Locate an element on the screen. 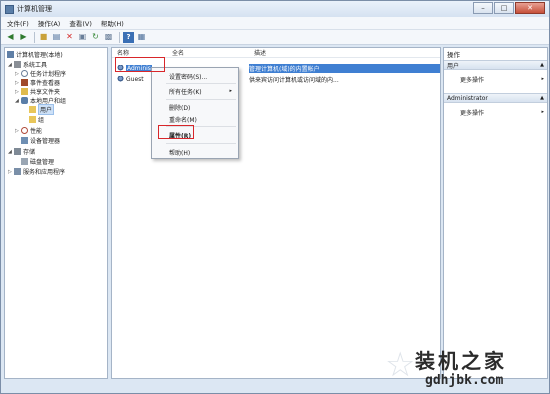  list-cell-description: 管理计算机(域)的内置帐户 is located at coordinates (344, 68).